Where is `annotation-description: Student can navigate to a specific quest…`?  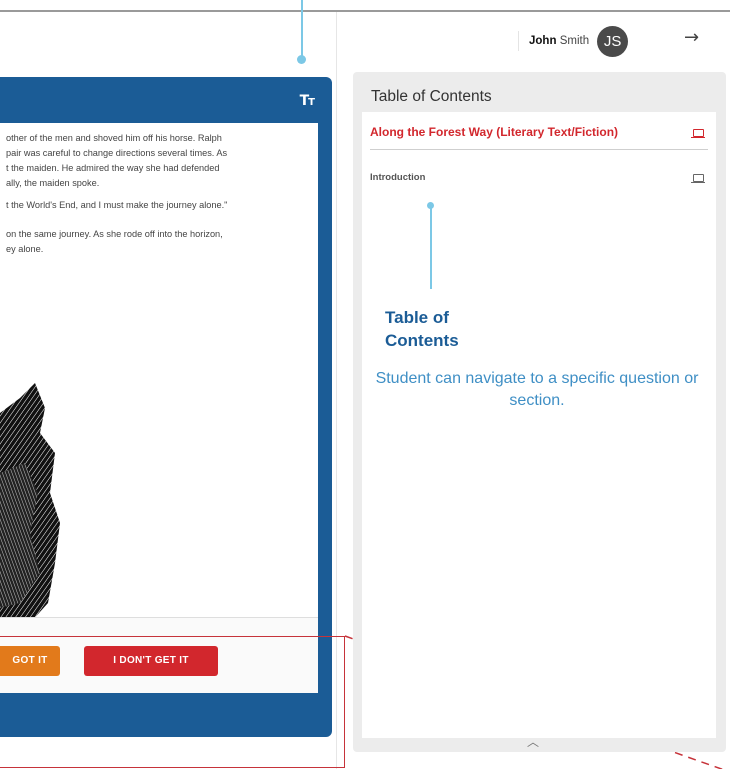 annotation-description: Student can navigate to a specific quest… is located at coordinates (537, 389).